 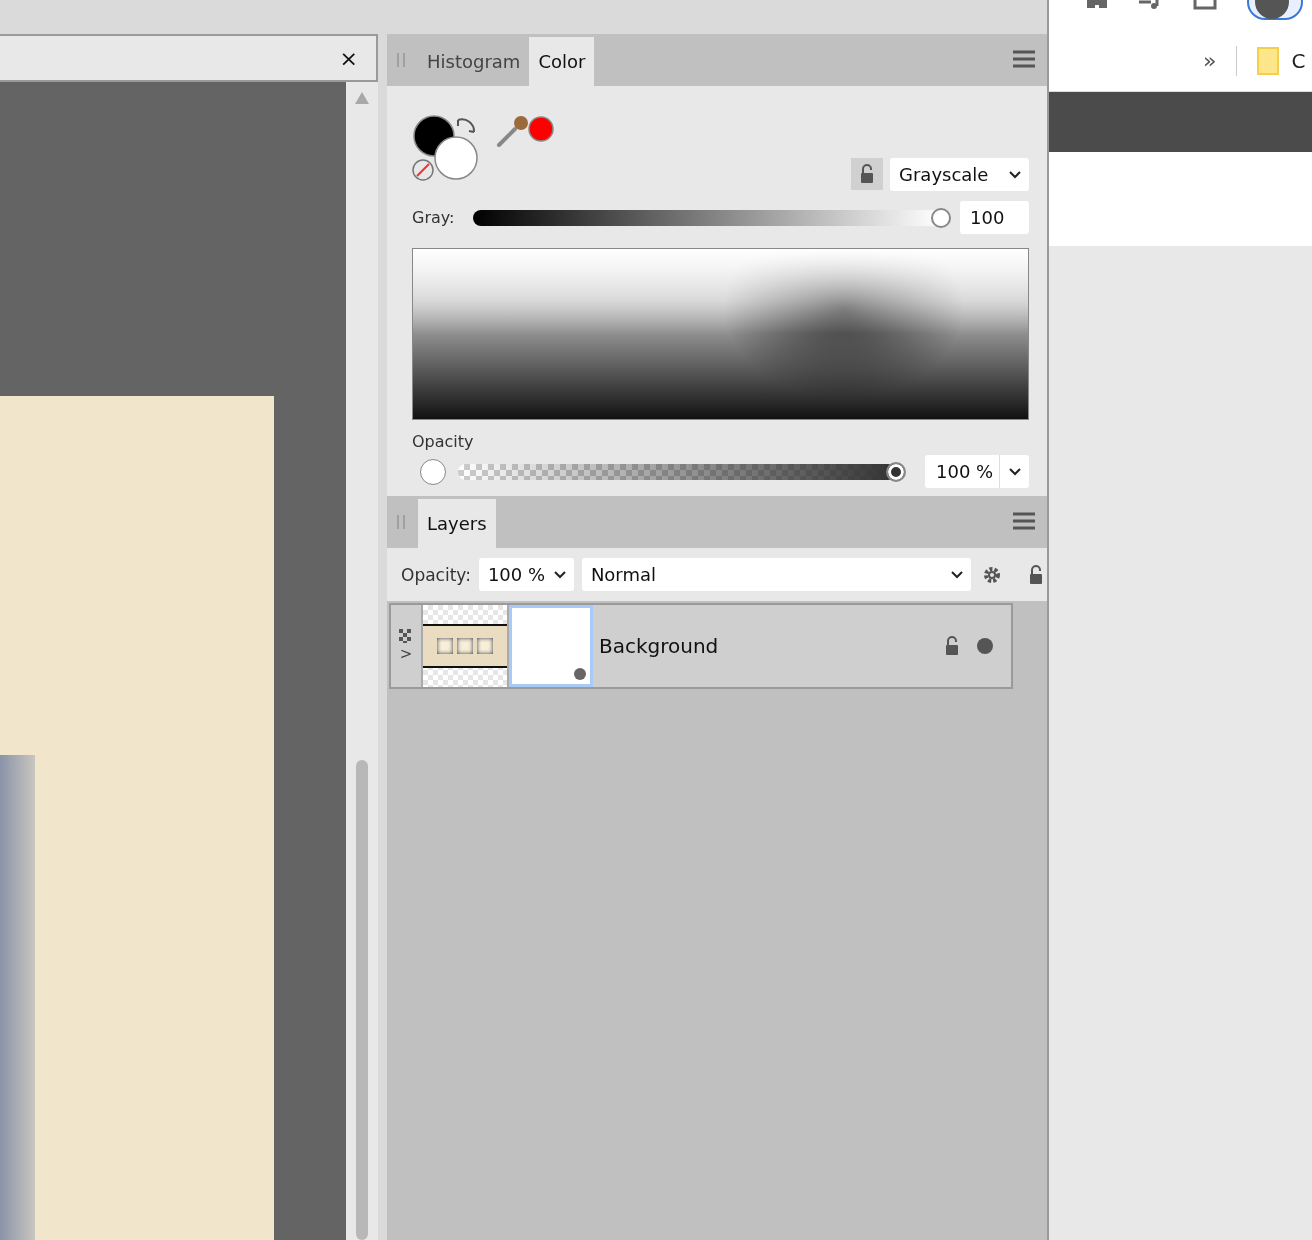 I want to click on window-icon, so click(x=1205, y=5).